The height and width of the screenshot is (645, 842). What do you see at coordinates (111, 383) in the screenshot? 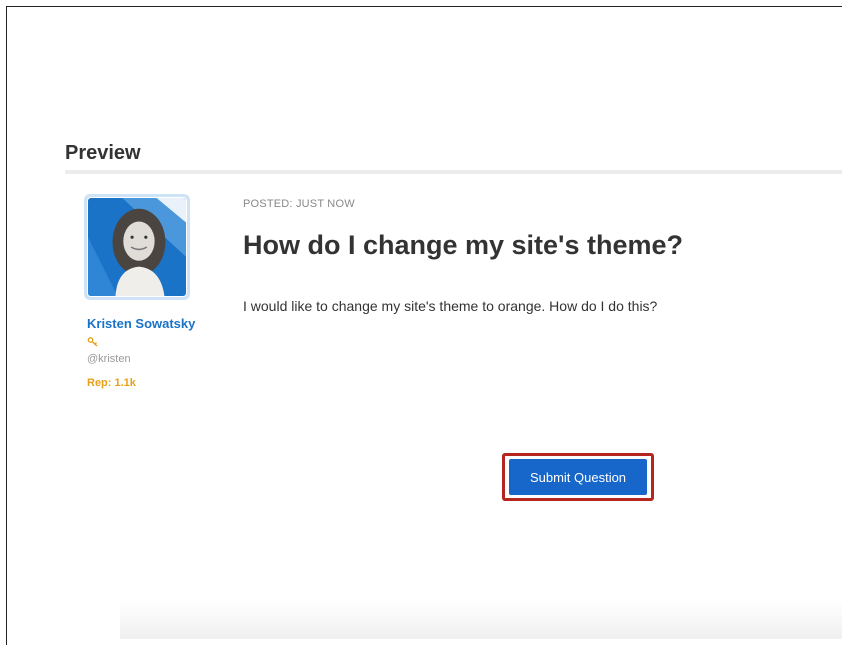
I see `reputation: Rep: 1.1k` at bounding box center [111, 383].